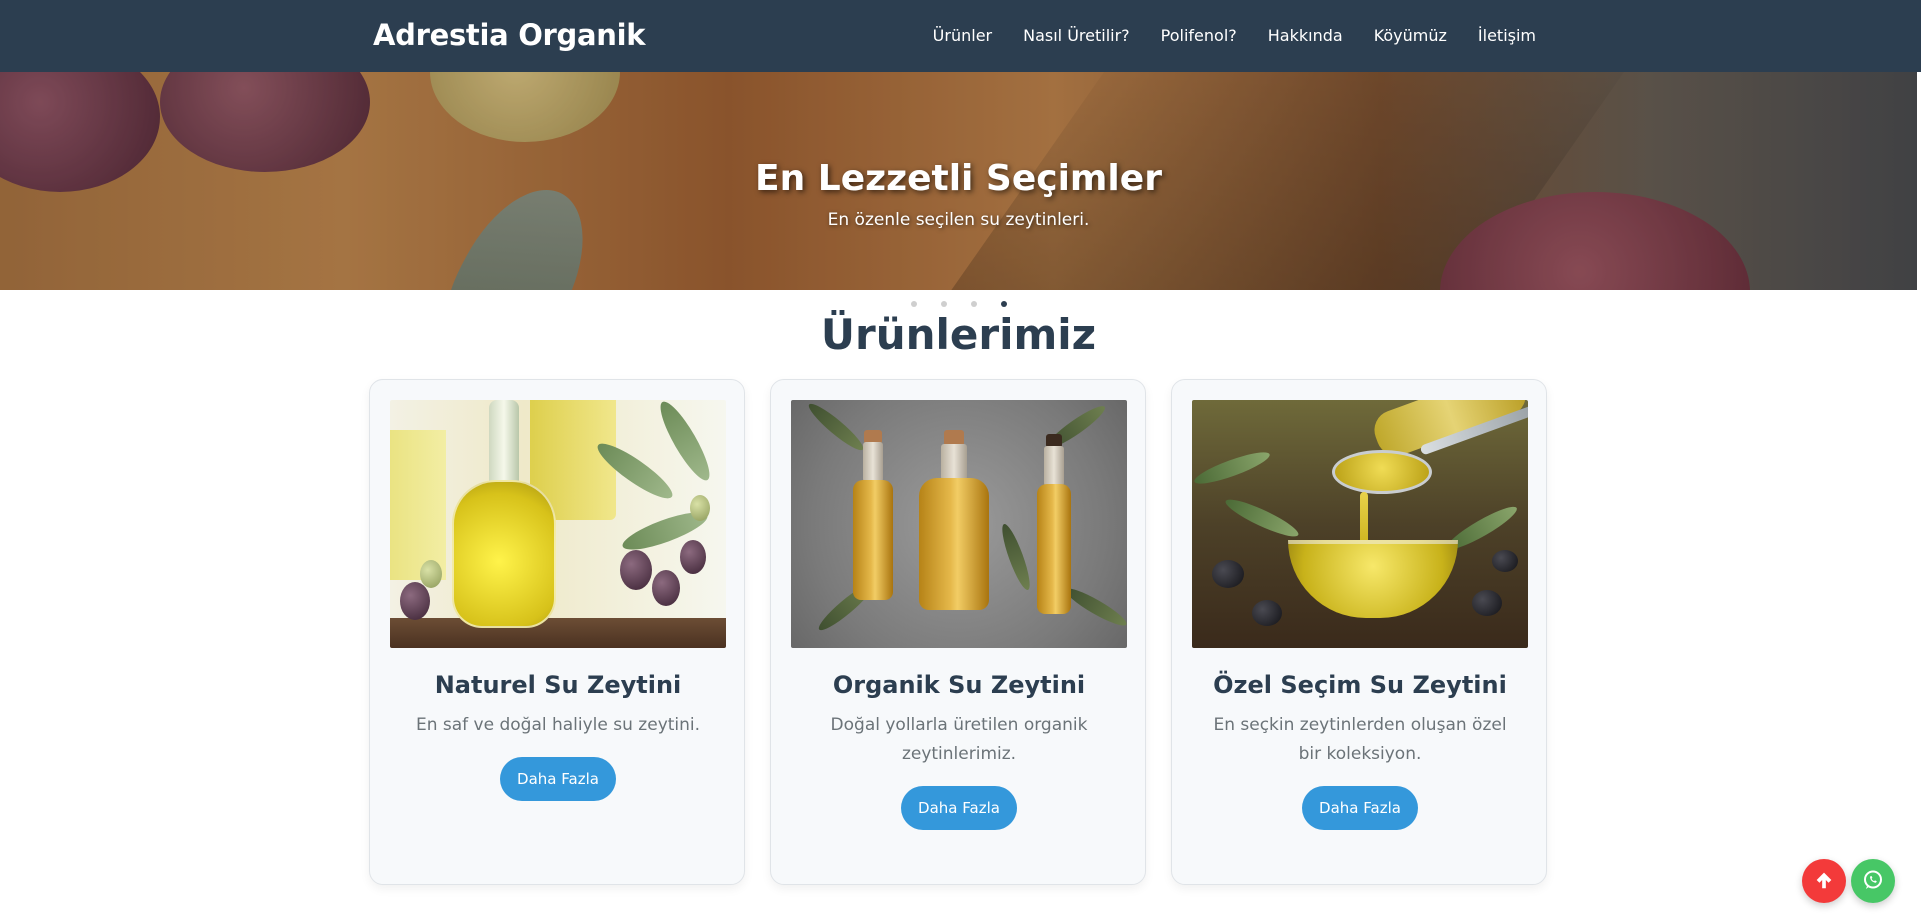 The image size is (1921, 921). Describe the element at coordinates (1360, 524) in the screenshot. I see `product-image-ozel-secim` at that location.